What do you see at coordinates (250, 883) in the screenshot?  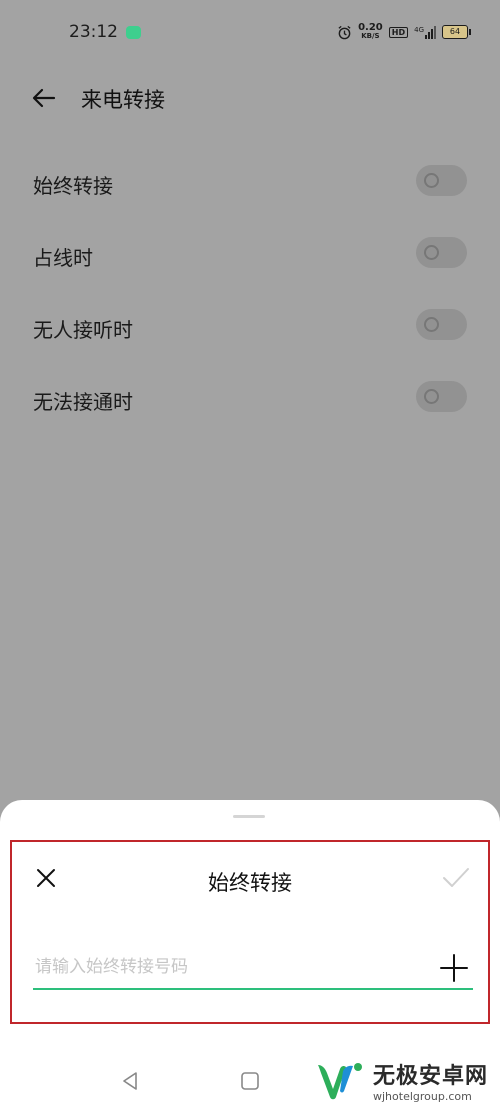 I see `dialog-title: 始终转接` at bounding box center [250, 883].